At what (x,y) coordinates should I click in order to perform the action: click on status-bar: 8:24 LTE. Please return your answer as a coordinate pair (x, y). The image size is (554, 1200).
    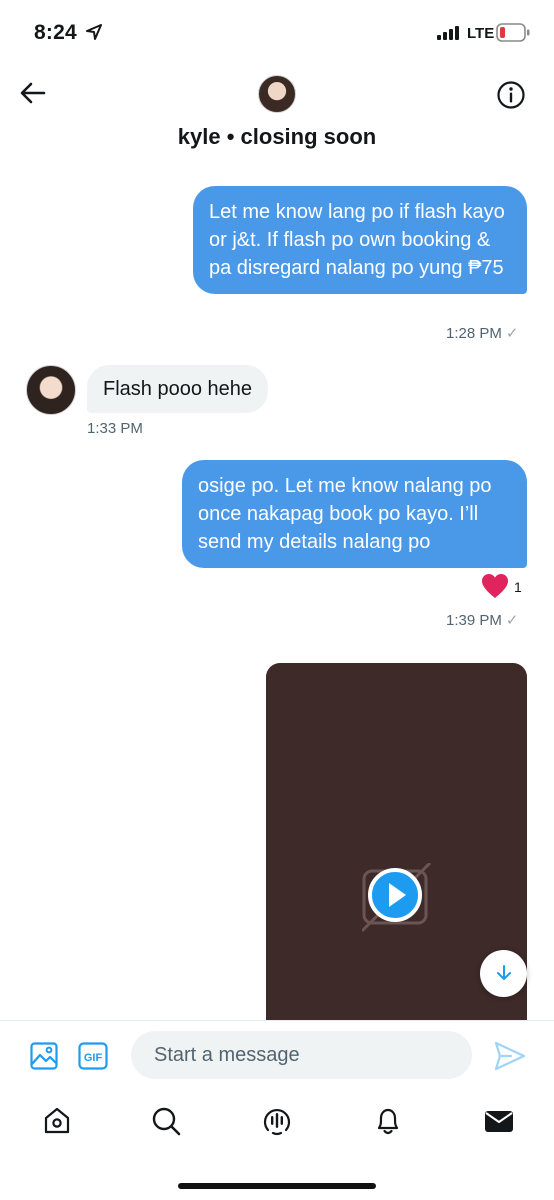
    Looking at the image, I should click on (277, 33).